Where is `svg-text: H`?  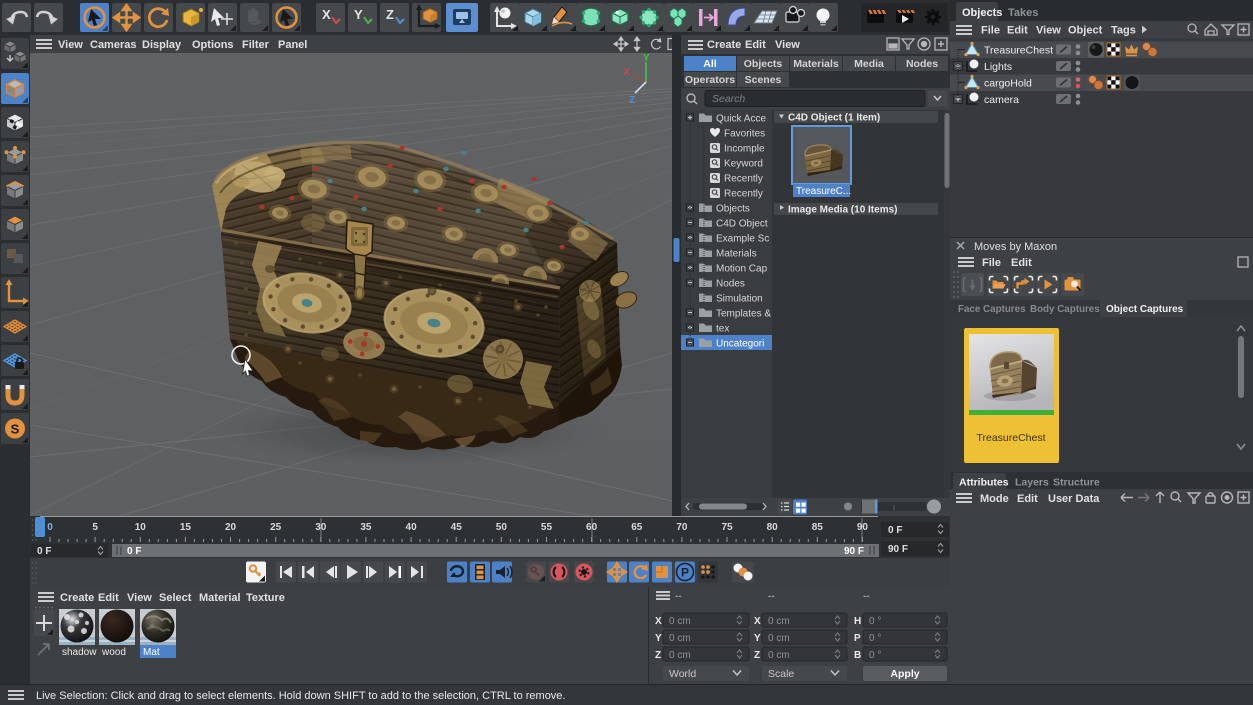 svg-text: H is located at coordinates (857, 621).